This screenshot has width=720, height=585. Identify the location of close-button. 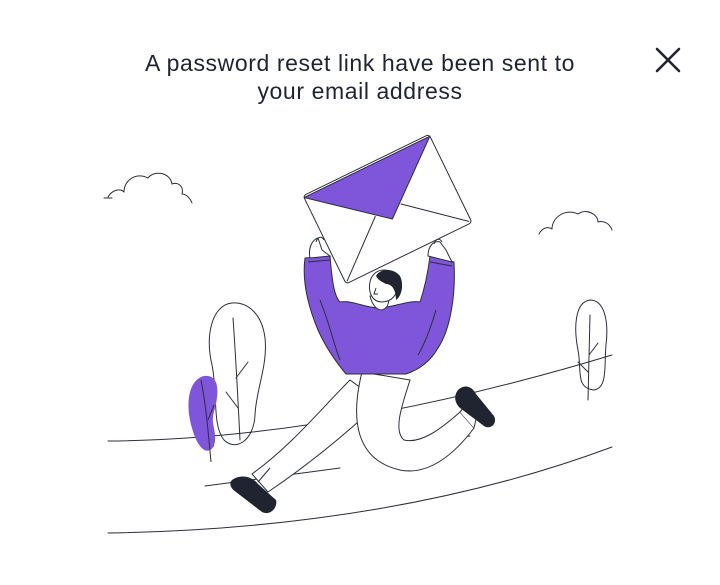
(668, 60).